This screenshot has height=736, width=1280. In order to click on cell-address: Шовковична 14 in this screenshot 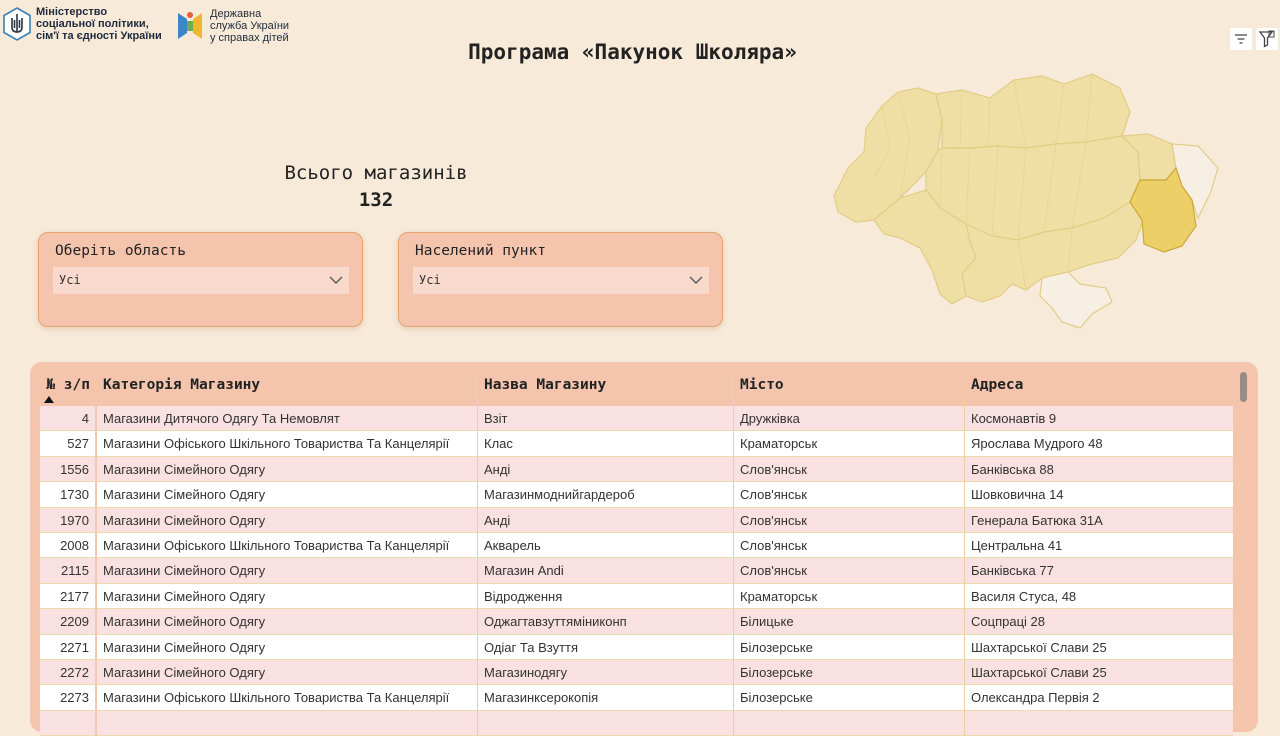, I will do `click(1098, 494)`.